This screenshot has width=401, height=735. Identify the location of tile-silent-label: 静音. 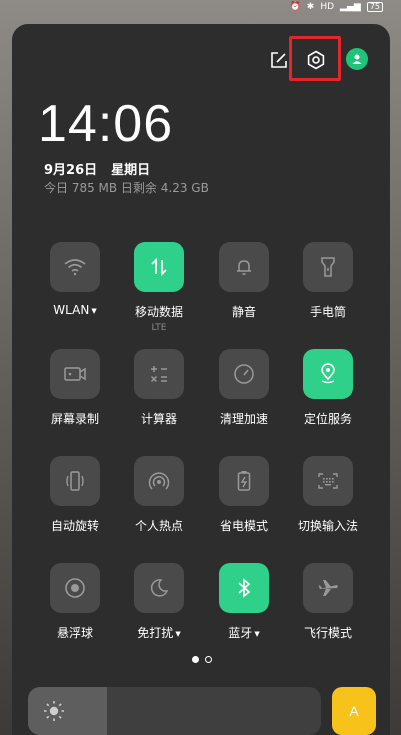
(243, 312).